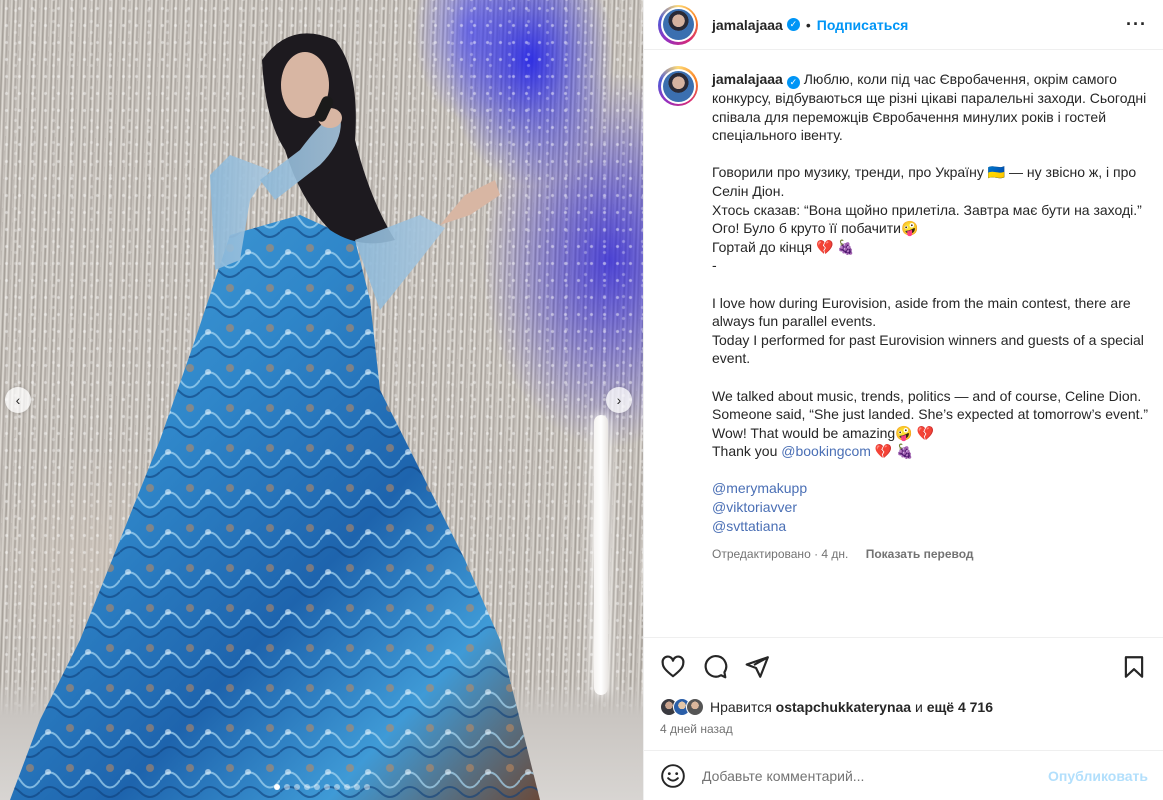 This screenshot has width=1163, height=800. What do you see at coordinates (930, 488) in the screenshot?
I see `mention-link: @merymakupp` at bounding box center [930, 488].